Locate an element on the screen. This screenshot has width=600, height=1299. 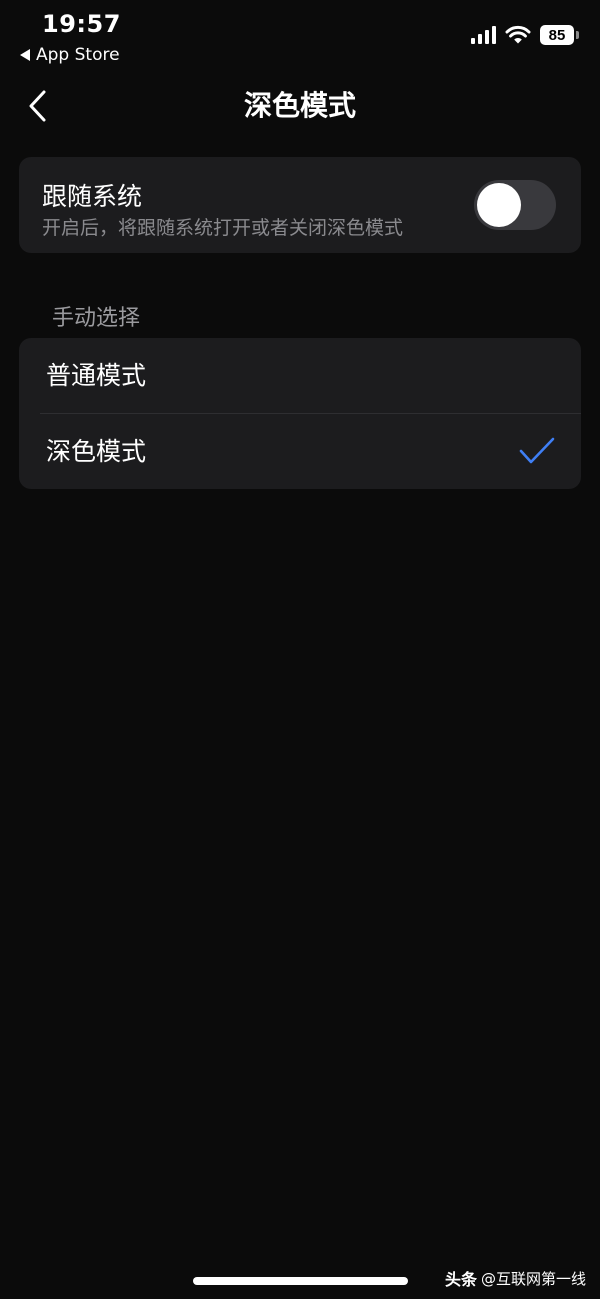
watermark: 头条 @互联网第一线 is located at coordinates (515, 1278).